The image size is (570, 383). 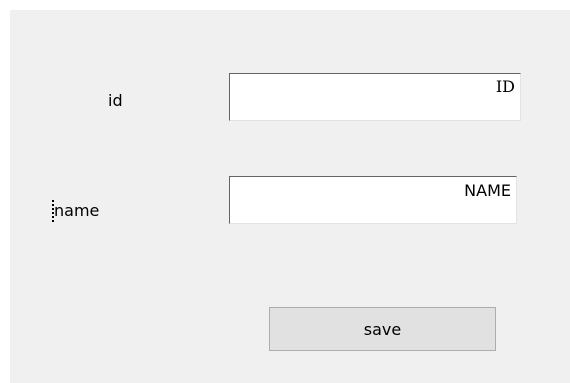 I want to click on save-button: save, so click(x=382, y=329).